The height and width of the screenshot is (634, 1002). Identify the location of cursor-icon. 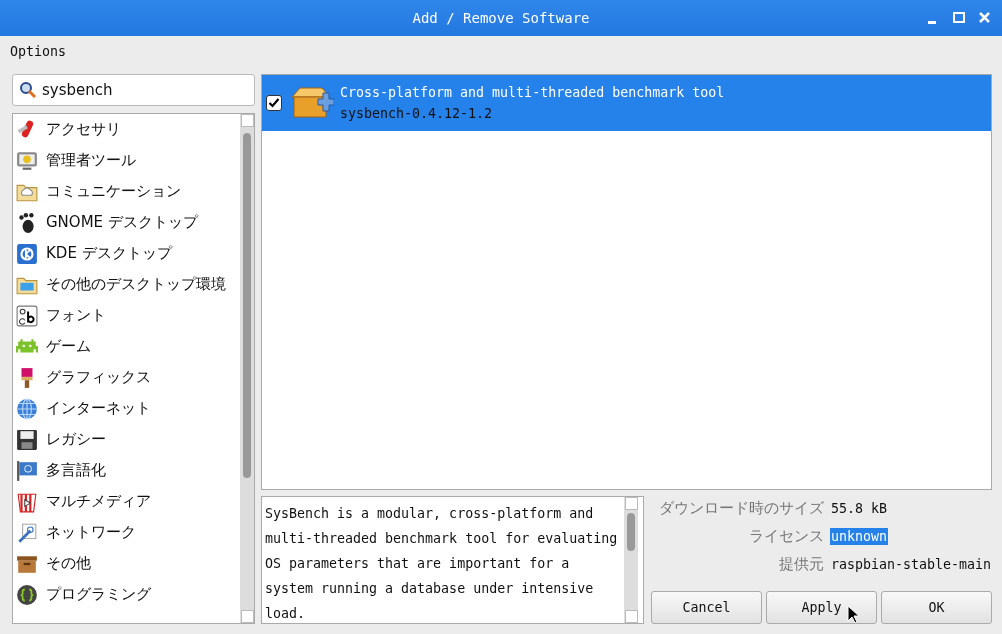
(853, 614).